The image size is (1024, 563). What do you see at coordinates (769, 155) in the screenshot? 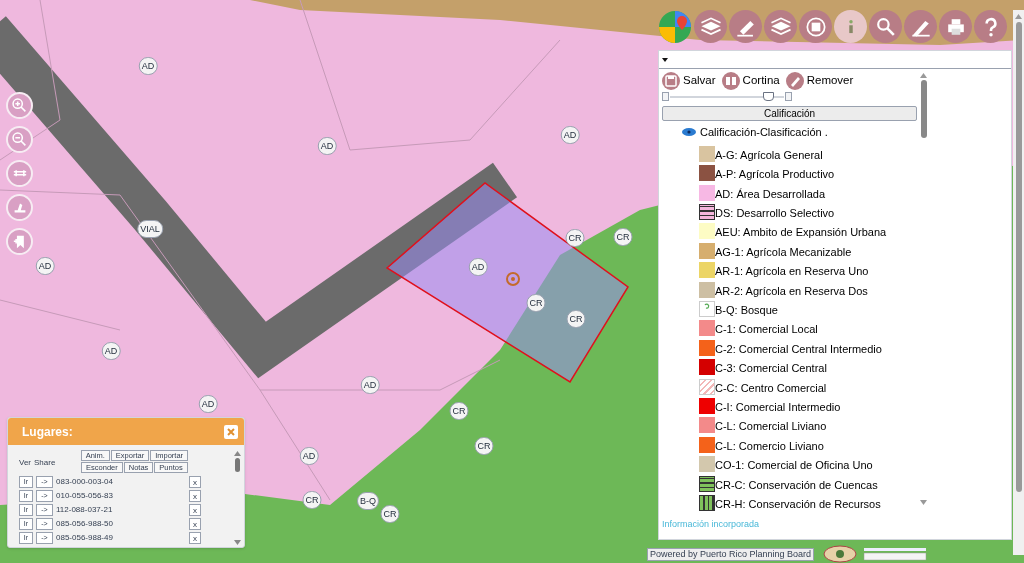
I see `legend-label: A-G: Agrícola General` at bounding box center [769, 155].